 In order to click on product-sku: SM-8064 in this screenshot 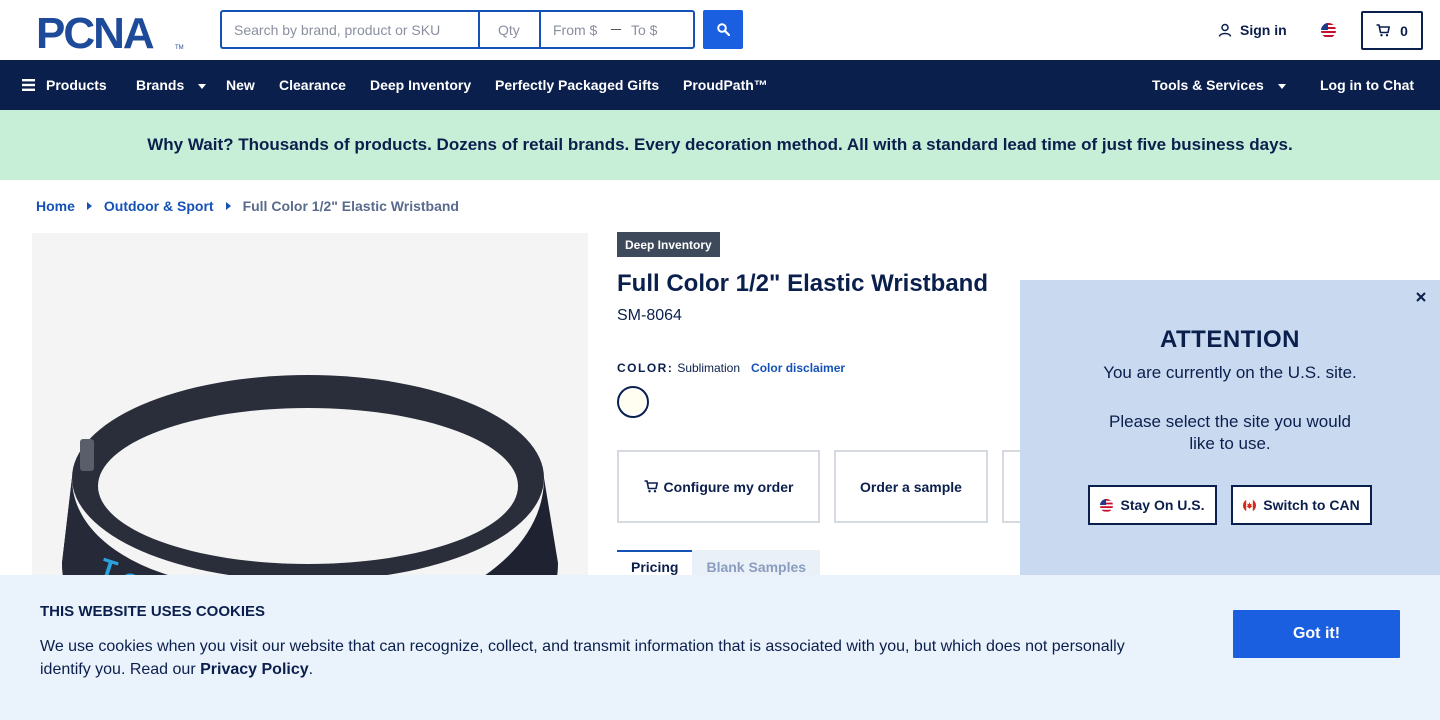, I will do `click(649, 315)`.